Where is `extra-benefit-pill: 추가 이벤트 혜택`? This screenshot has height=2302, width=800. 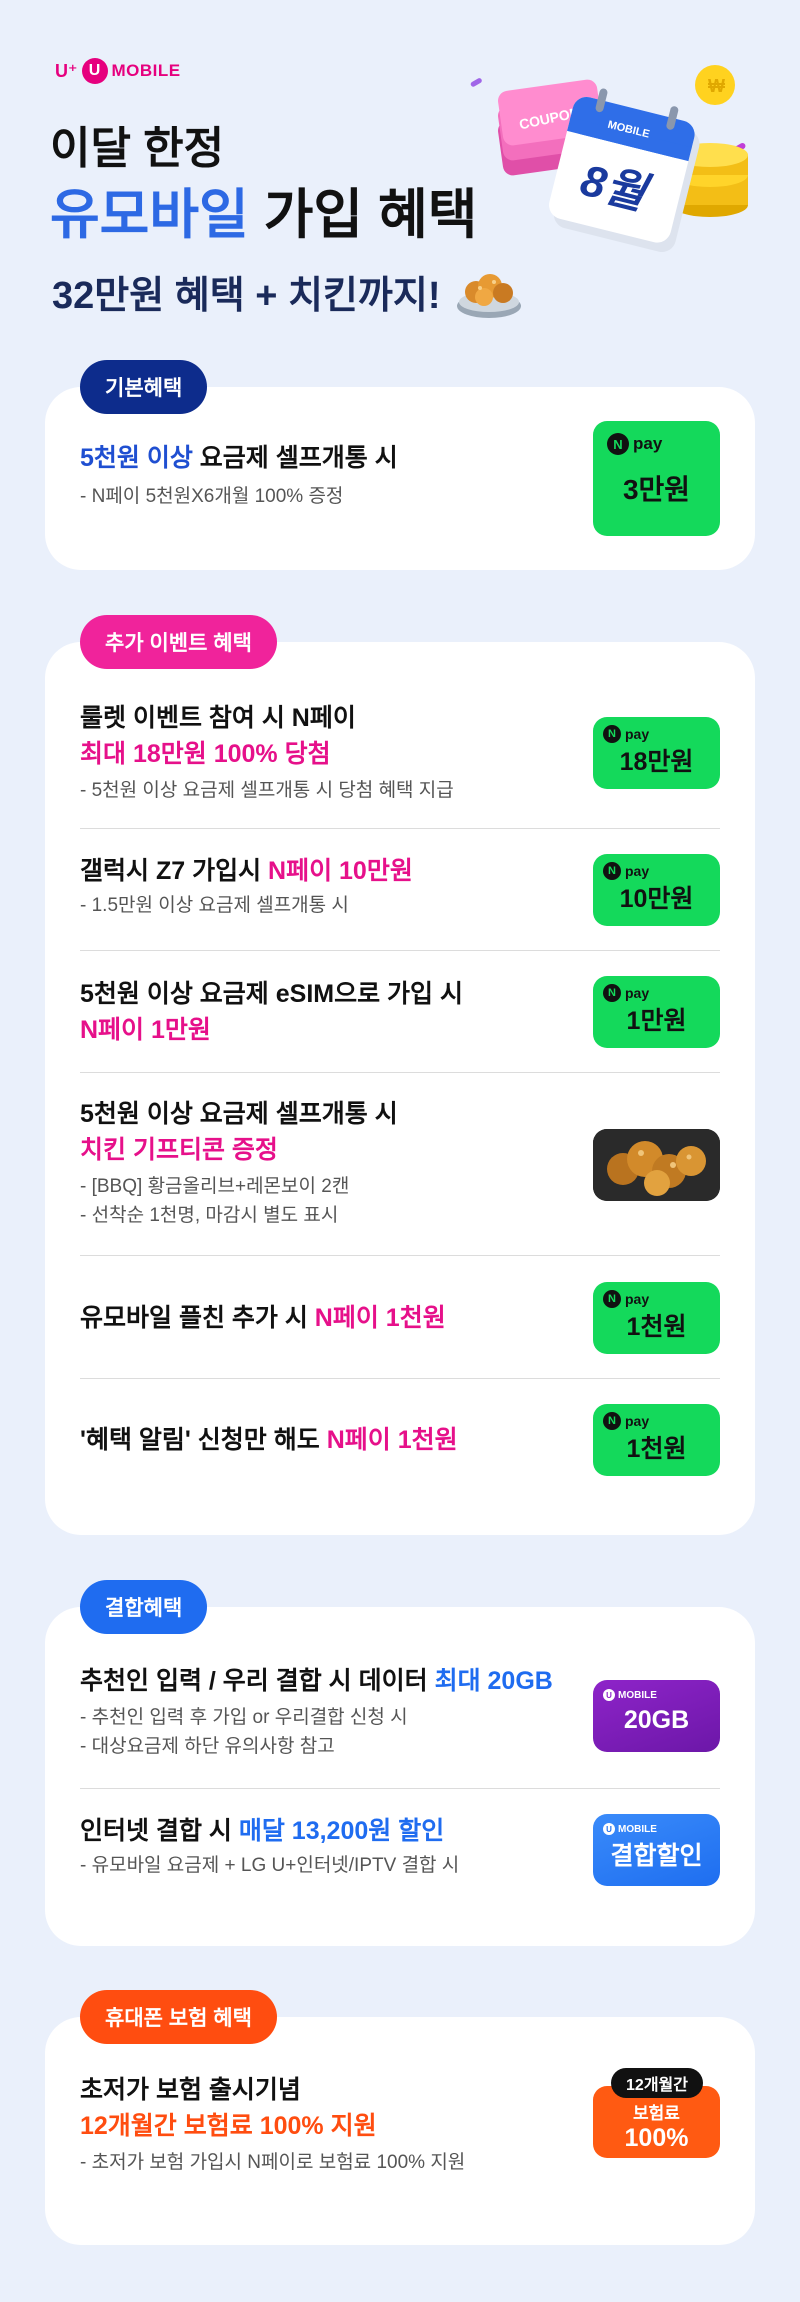 extra-benefit-pill: 추가 이벤트 혜택 is located at coordinates (178, 642).